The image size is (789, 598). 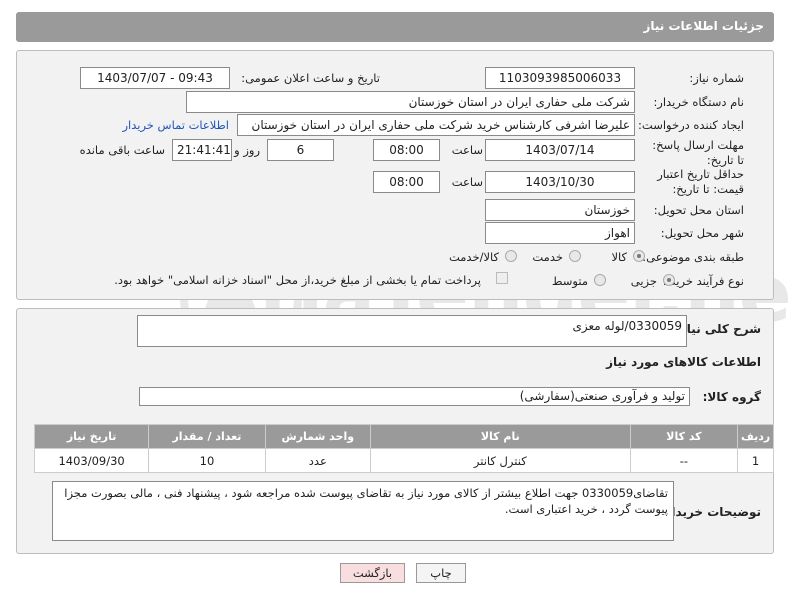 What do you see at coordinates (473, 257) in the screenshot?
I see `category-goods-service-label: کالا/خدمت` at bounding box center [473, 257].